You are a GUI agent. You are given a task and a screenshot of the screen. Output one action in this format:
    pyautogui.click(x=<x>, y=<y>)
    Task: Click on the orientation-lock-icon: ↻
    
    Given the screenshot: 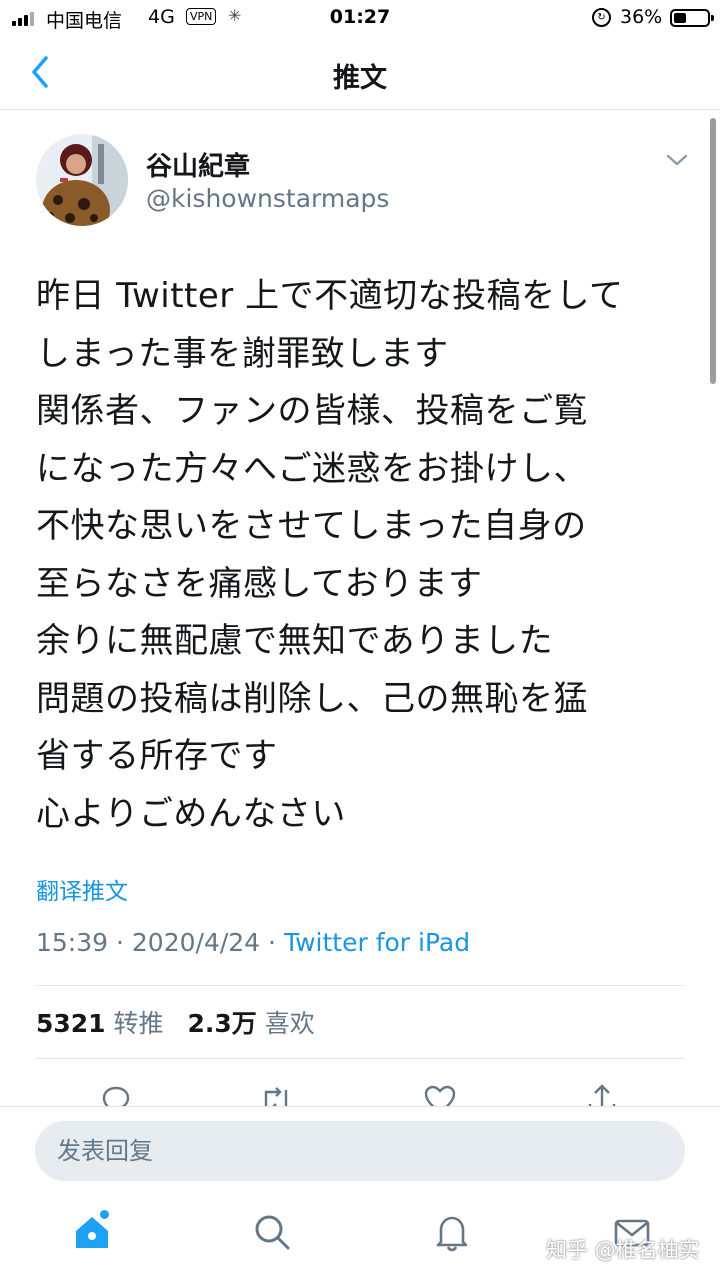 What is the action you would take?
    pyautogui.click(x=601, y=17)
    